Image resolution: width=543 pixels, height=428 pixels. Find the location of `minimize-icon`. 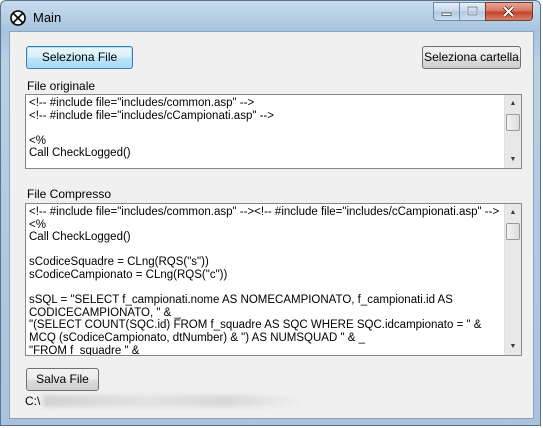

minimize-icon is located at coordinates (446, 14).